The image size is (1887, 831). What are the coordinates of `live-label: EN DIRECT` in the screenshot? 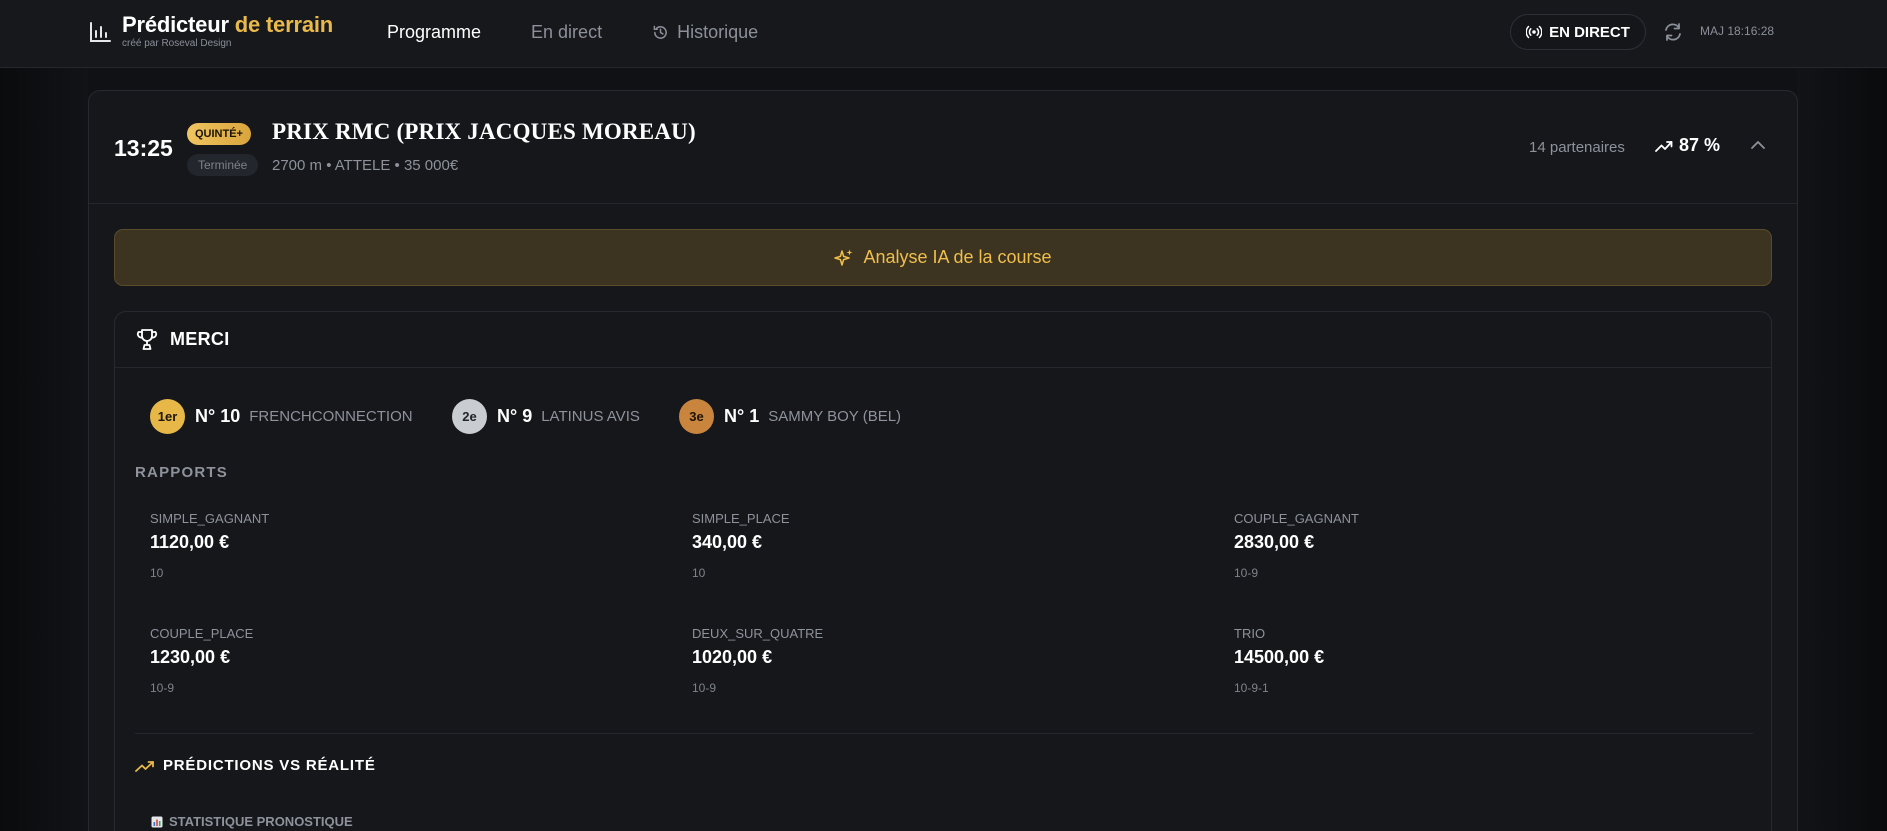 It's located at (1589, 32).